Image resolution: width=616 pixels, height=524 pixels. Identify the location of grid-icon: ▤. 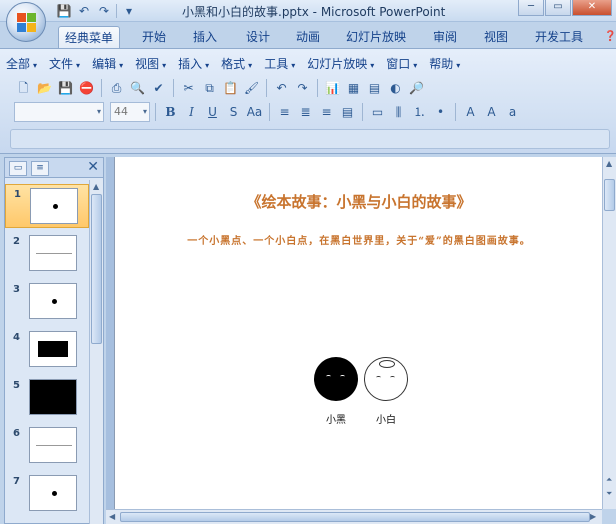
(374, 88).